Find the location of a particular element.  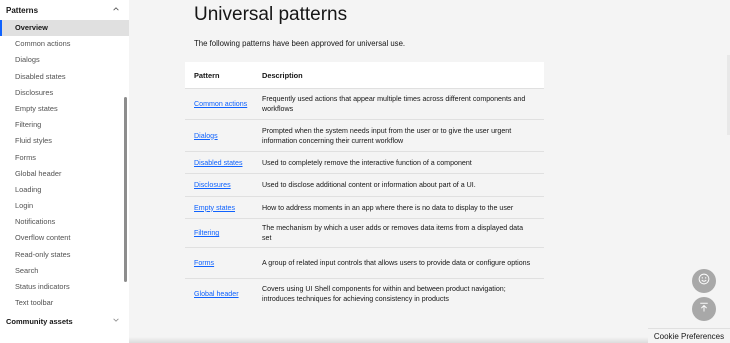

pattern-link: Empty states is located at coordinates (214, 208).